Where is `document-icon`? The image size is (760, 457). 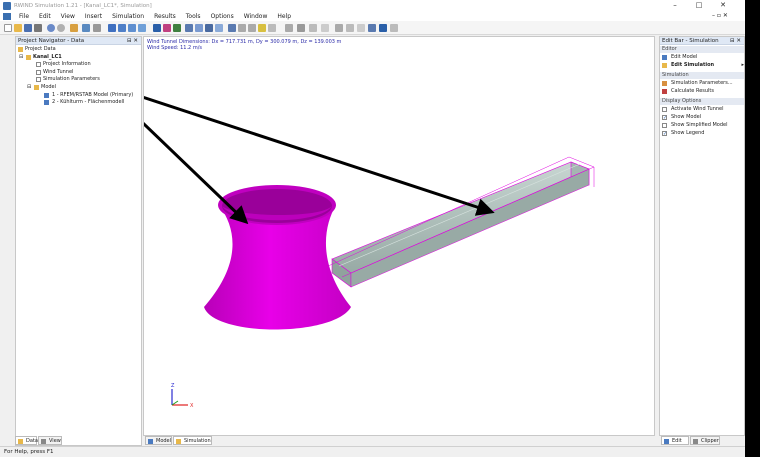
document-icon is located at coordinates (38, 65).